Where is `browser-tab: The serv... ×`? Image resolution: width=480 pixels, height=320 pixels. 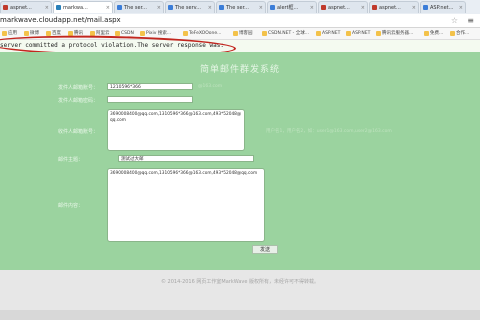
browser-tab: The serv... × is located at coordinates (190, 7).